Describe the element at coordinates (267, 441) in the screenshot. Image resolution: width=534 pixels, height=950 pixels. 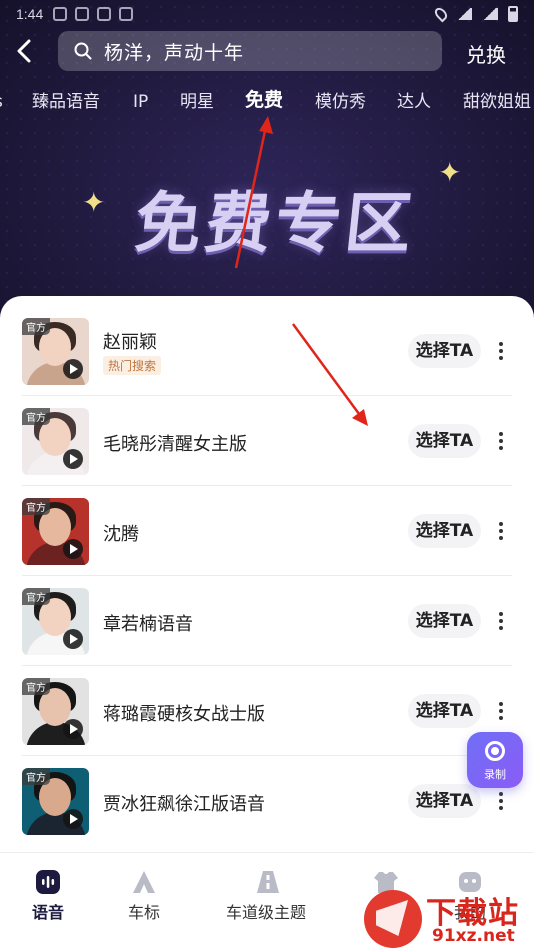
I see `list-item: 官方 毛晓彤清醒女主版 选择TA` at that location.